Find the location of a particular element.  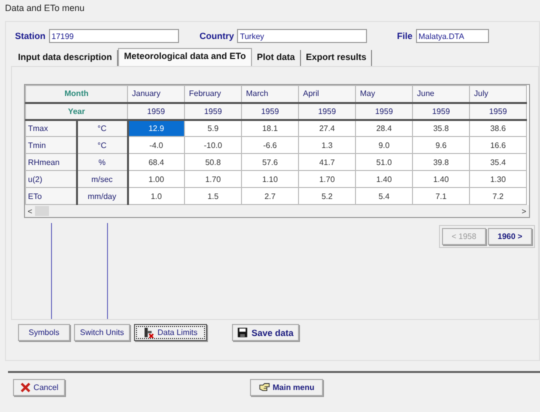

column-header: April is located at coordinates (327, 94).